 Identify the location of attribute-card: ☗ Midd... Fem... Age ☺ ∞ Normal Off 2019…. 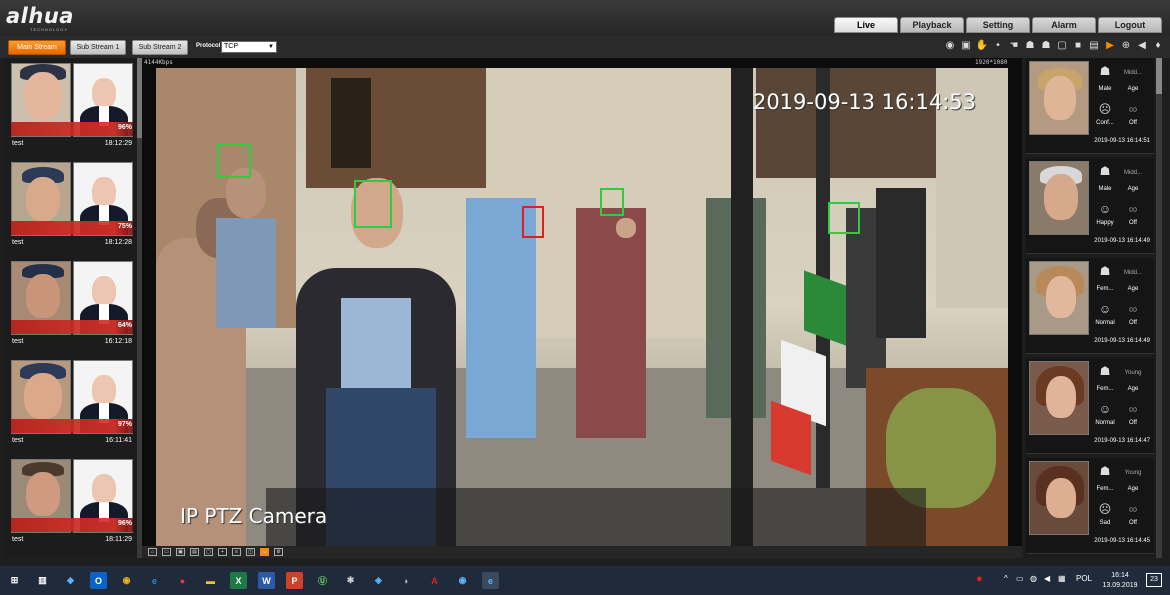
(1090, 306).